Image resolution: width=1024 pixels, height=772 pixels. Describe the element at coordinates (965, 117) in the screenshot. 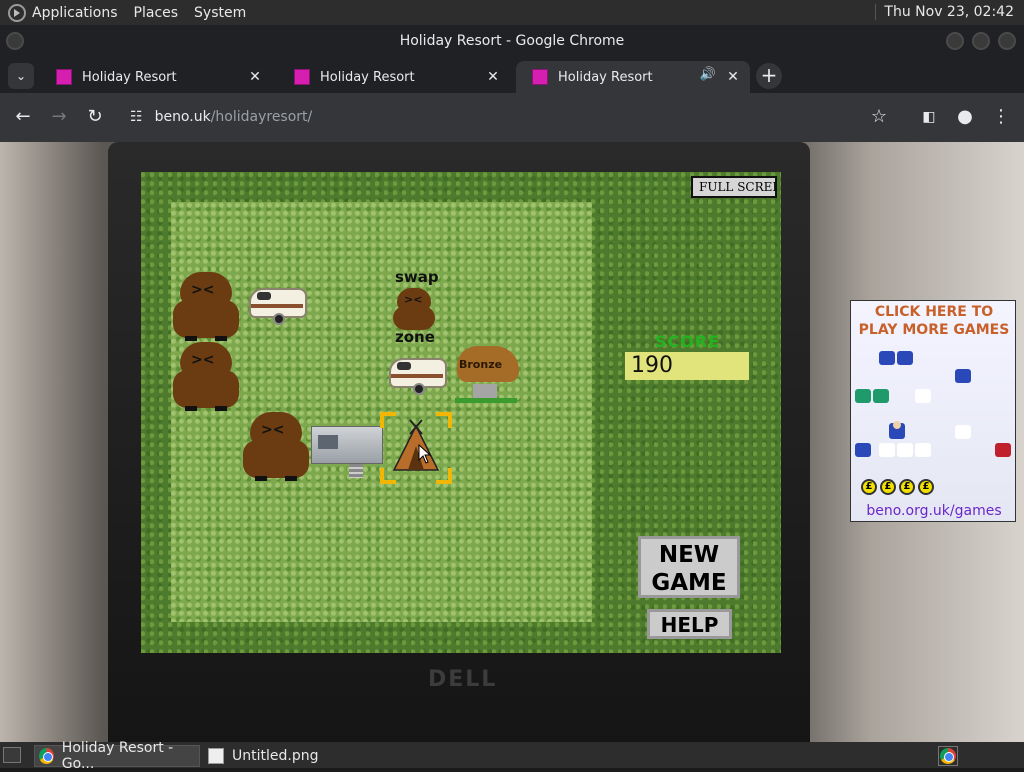

I see `profile-icon: ●` at that location.